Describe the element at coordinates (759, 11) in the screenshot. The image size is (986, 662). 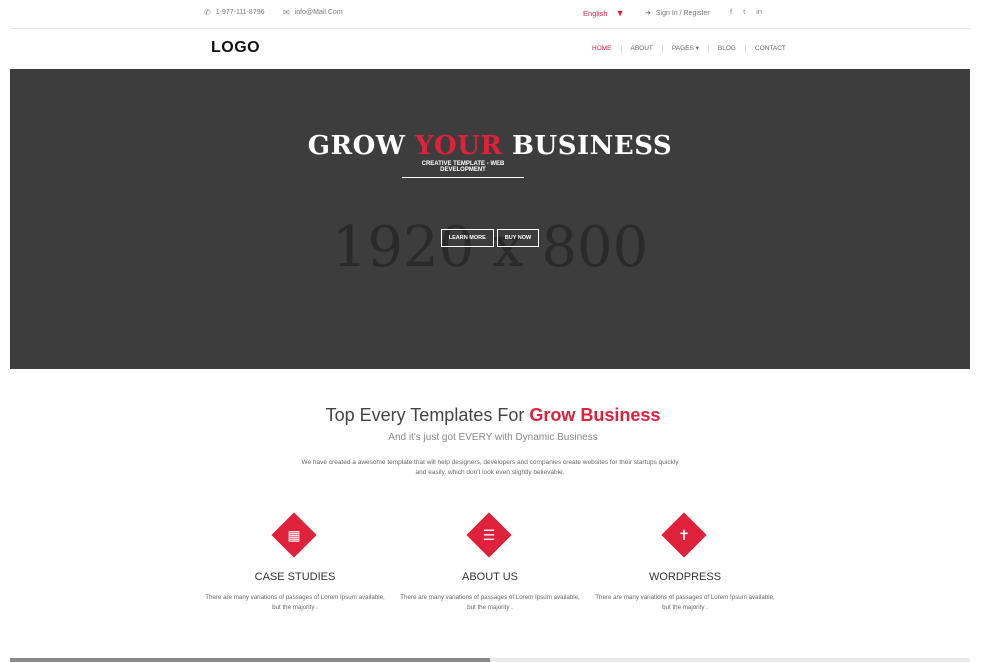
I see `linkedin-icon: in` at that location.